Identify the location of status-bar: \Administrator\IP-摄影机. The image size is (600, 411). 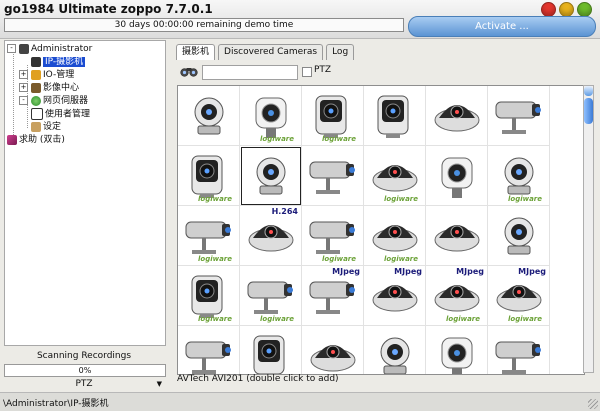
(300, 401).